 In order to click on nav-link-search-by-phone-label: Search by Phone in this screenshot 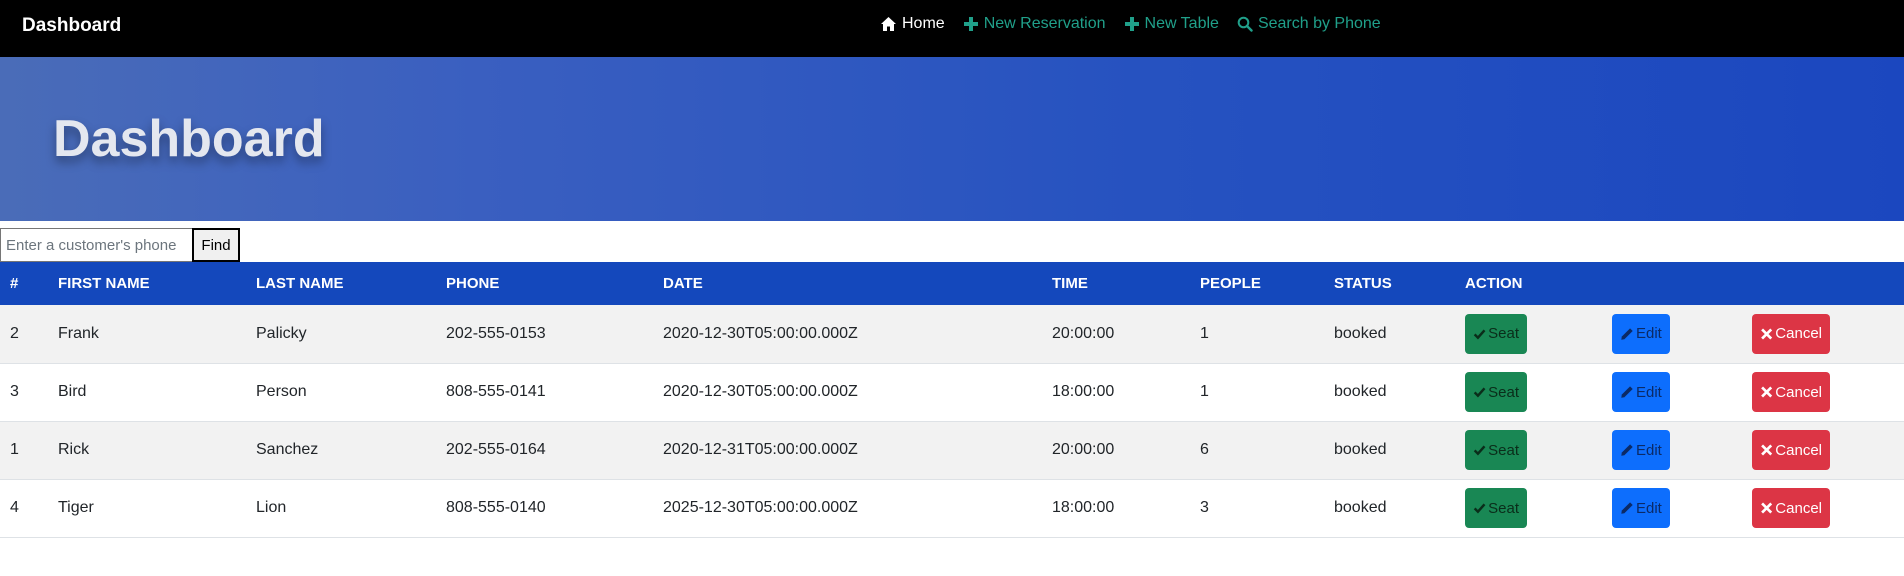, I will do `click(1319, 23)`.